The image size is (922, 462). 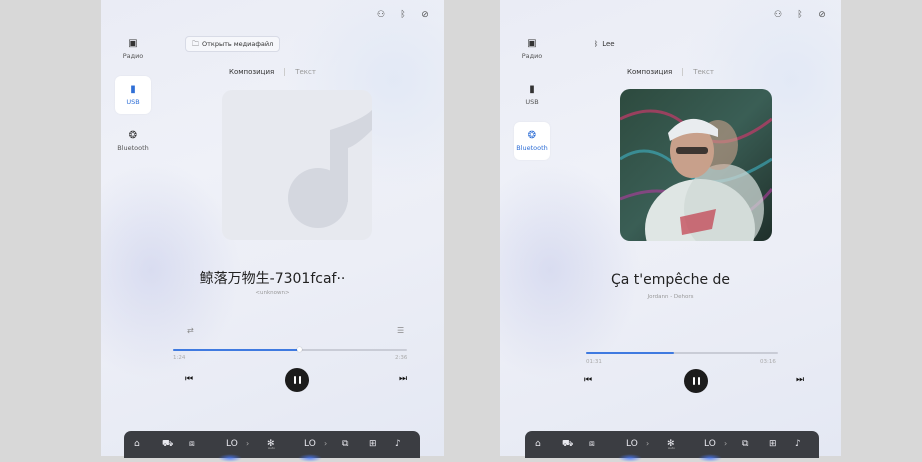 I want to click on folder-icon: 🗀, so click(x=195, y=44).